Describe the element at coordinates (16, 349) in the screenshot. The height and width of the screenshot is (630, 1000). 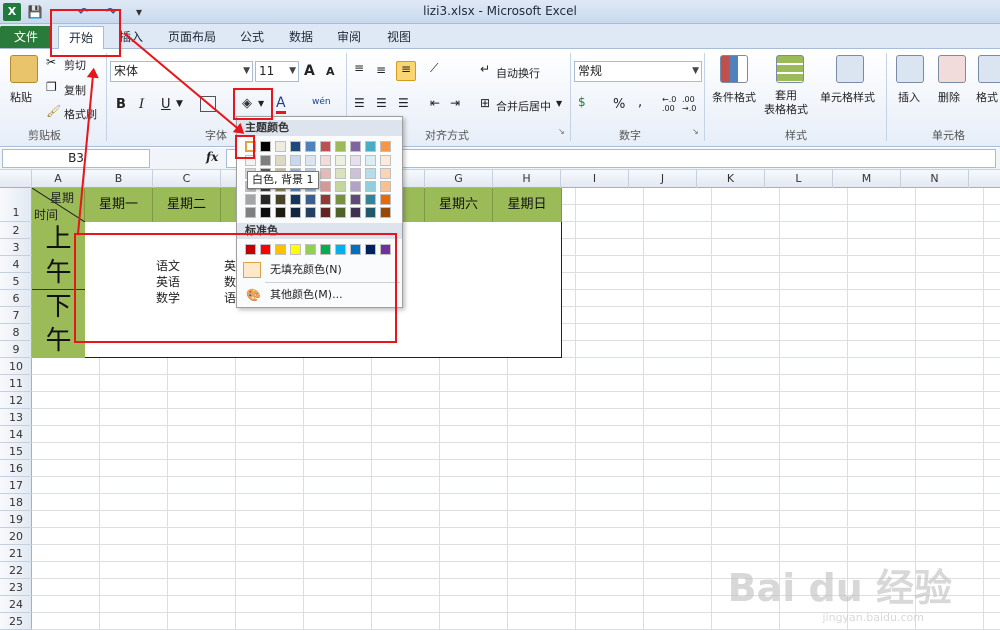
I see `row-header: 9` at that location.